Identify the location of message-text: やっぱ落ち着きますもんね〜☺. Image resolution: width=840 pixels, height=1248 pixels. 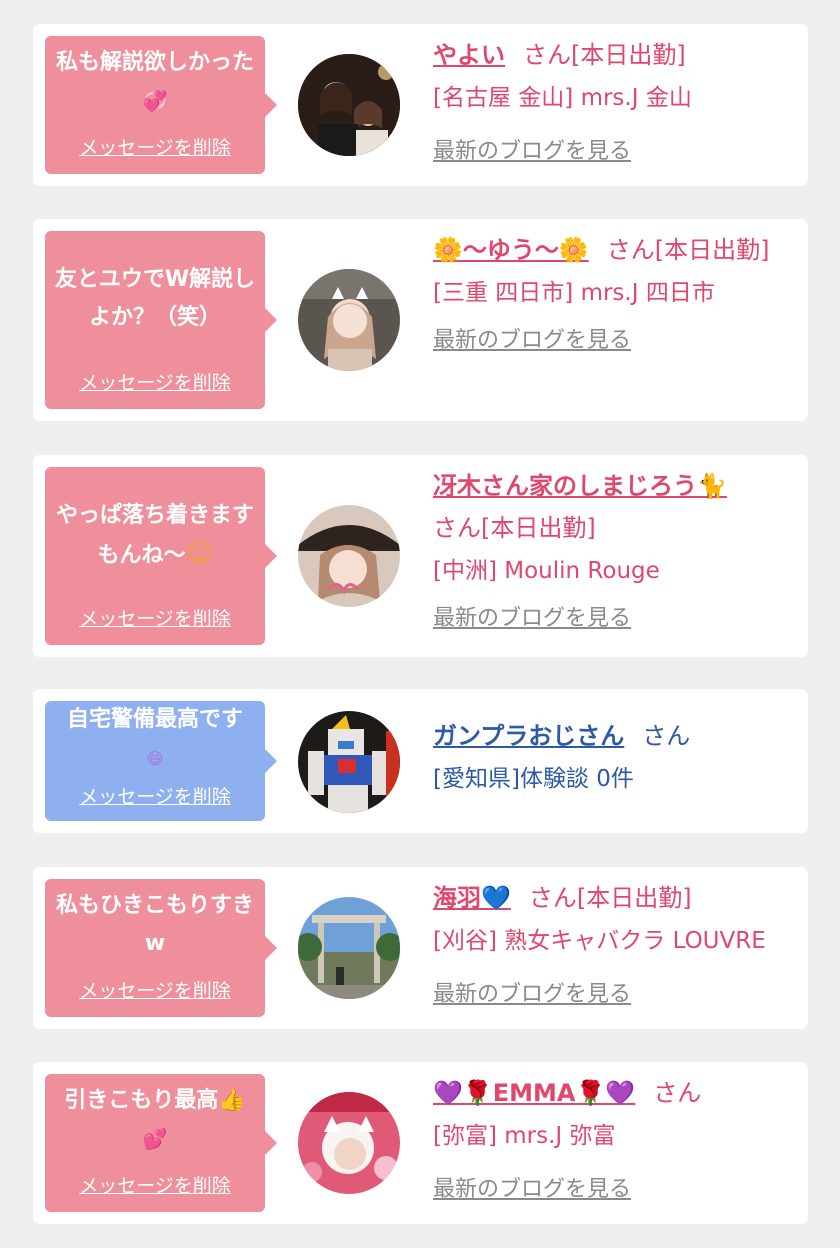
(154, 536).